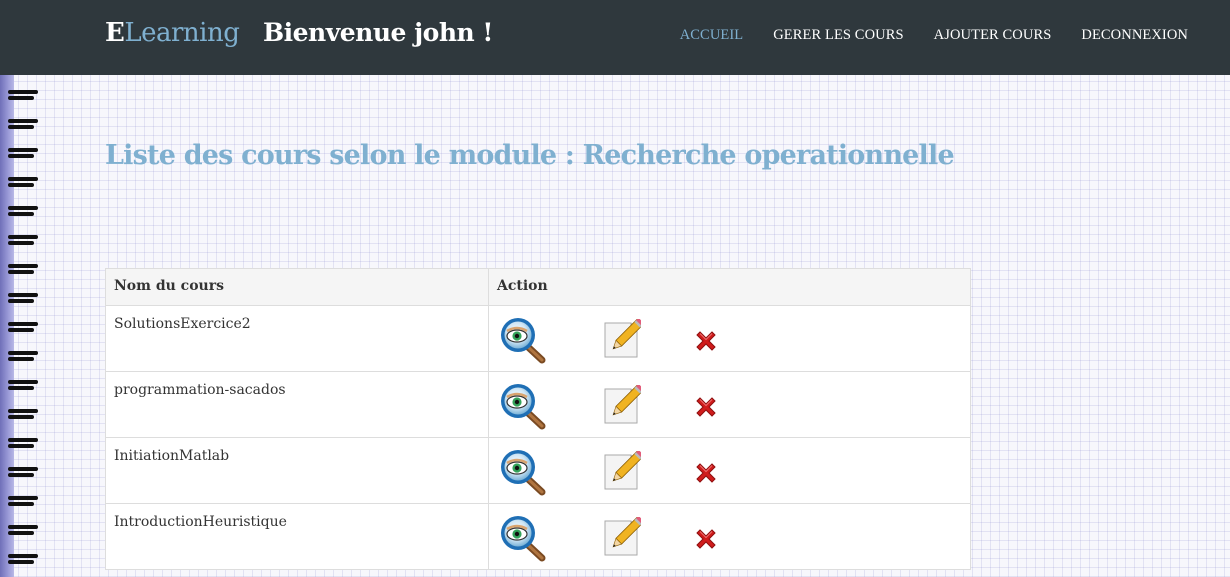  I want to click on notebook-spiral, so click(20, 326).